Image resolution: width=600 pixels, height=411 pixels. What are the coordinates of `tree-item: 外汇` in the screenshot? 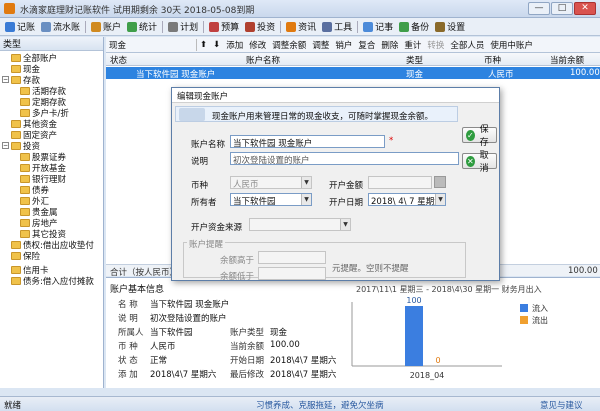 It's located at (34, 201).